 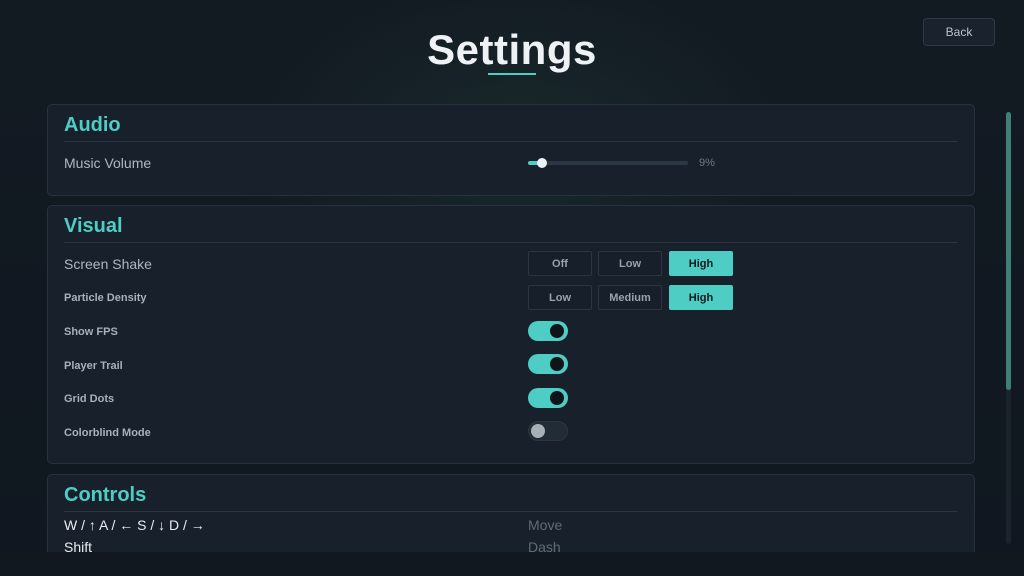 I want to click on audio-panel: Audio Music Volume 9%, so click(x=511, y=150).